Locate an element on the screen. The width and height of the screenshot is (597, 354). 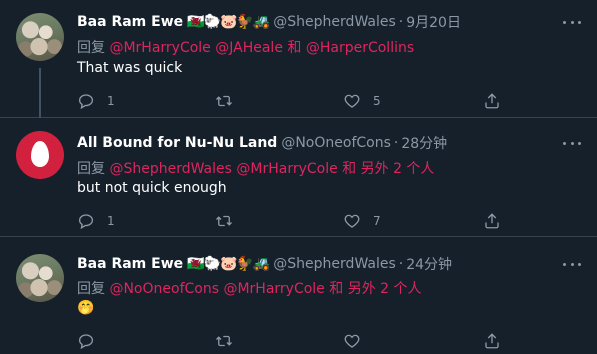
like-count: 7 is located at coordinates (377, 221).